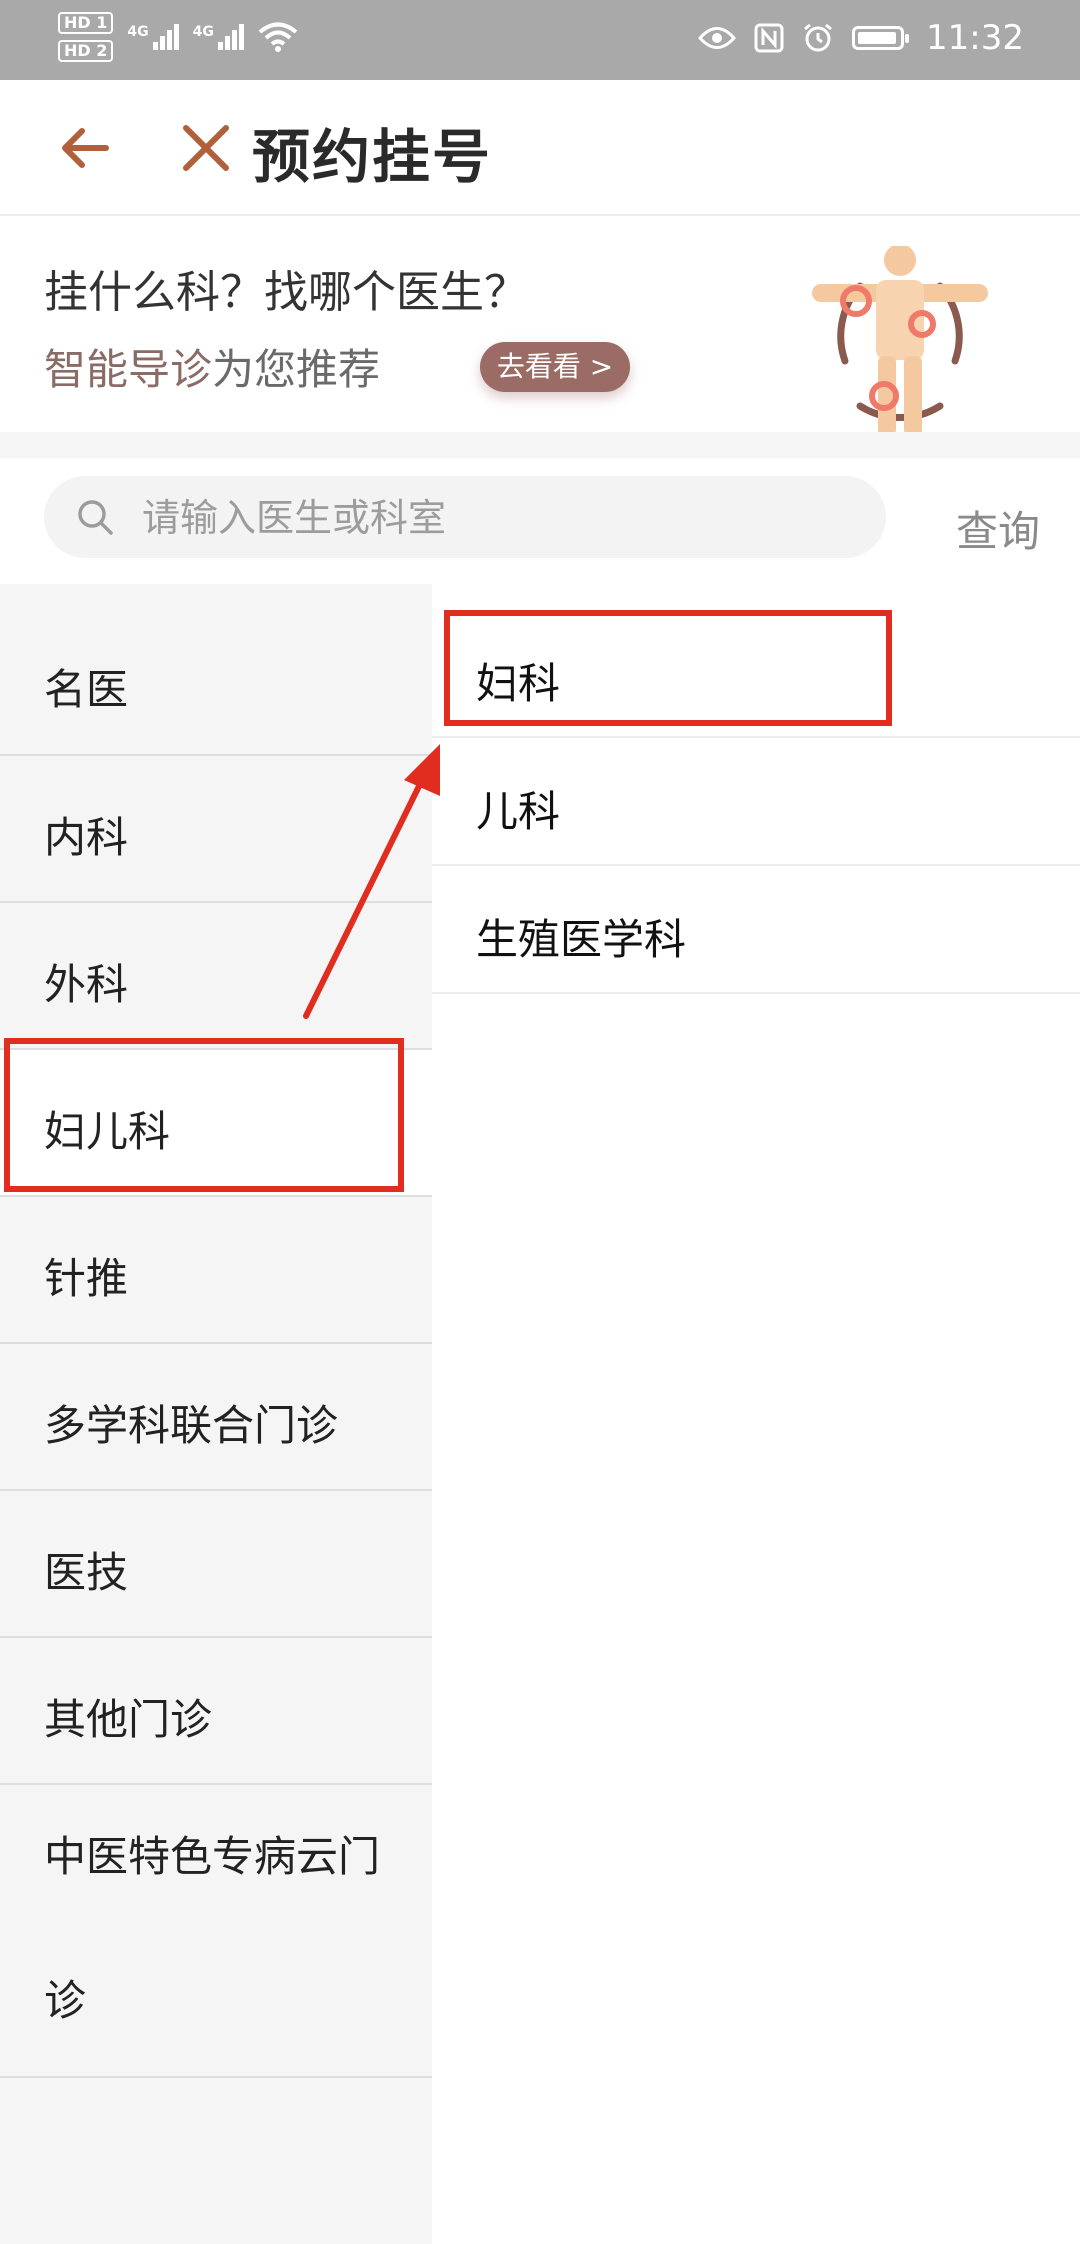  I want to click on net1-label: 4G, so click(138, 32).